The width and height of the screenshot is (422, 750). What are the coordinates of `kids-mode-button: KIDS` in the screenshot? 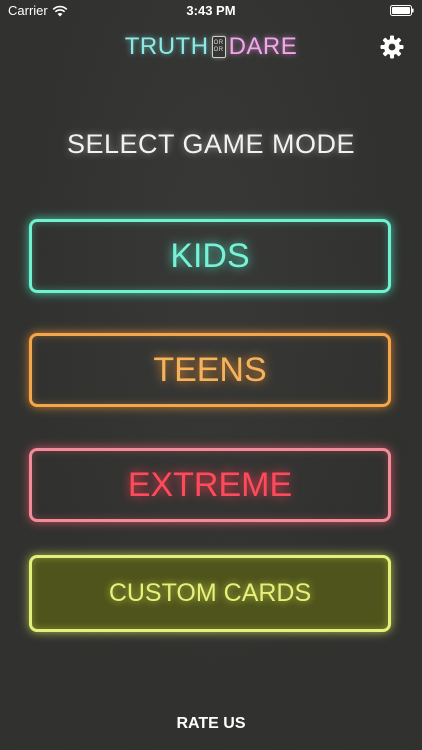 It's located at (210, 256).